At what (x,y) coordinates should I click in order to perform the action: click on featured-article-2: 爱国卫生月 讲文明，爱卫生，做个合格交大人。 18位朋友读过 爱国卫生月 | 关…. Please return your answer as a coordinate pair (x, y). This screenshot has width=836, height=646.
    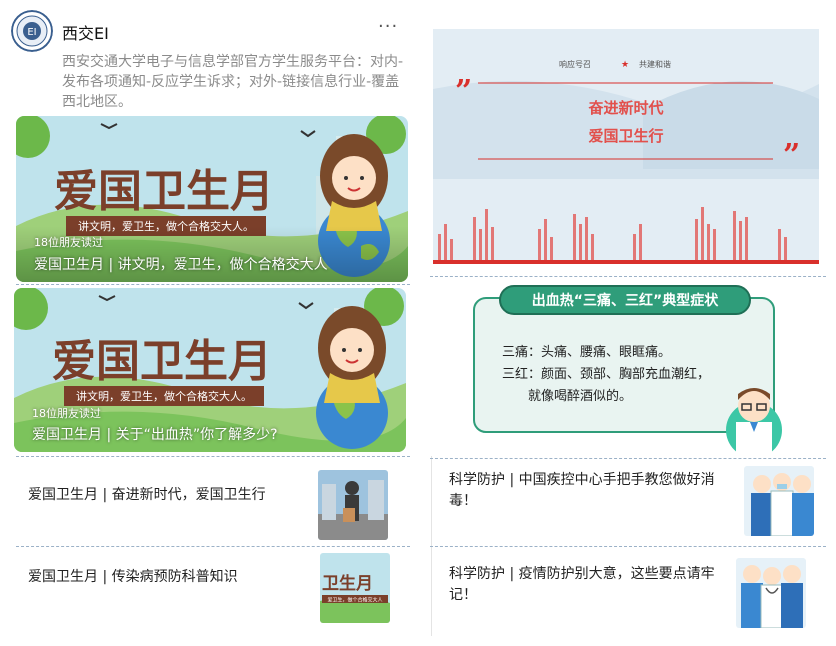
    Looking at the image, I should click on (210, 370).